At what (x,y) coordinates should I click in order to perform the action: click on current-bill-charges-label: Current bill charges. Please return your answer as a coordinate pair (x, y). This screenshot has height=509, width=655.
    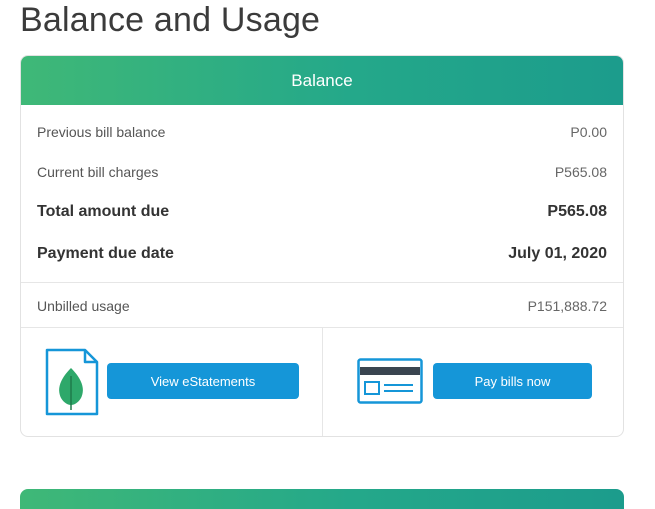
    Looking at the image, I should click on (98, 172).